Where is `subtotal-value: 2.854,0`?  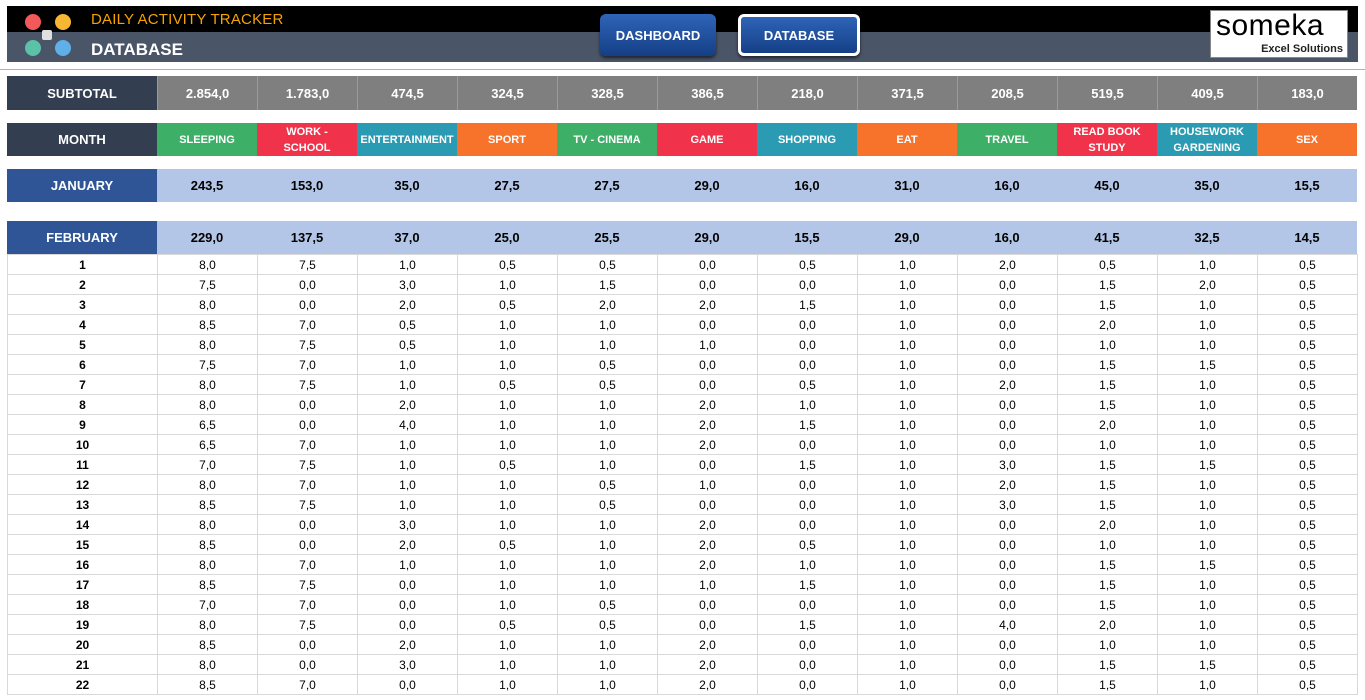 subtotal-value: 2.854,0 is located at coordinates (207, 93).